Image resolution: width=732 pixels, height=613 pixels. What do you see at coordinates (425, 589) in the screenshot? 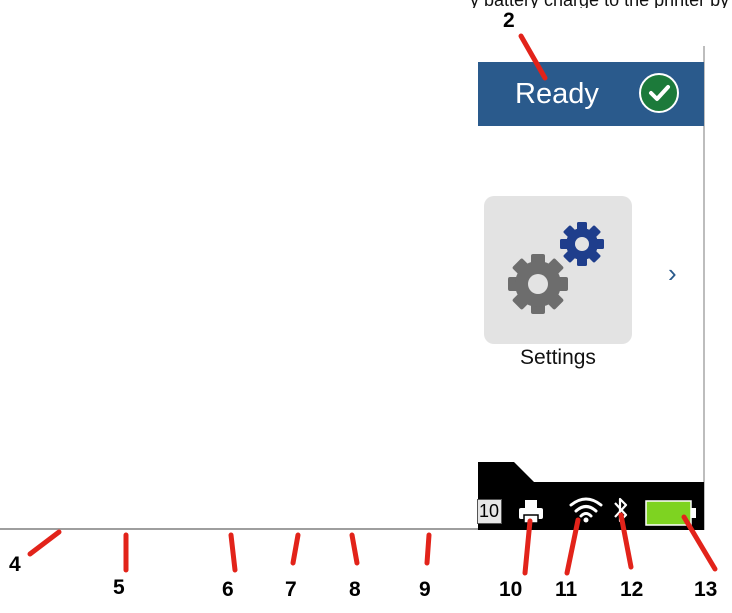
I see `callout-9: 9` at bounding box center [425, 589].